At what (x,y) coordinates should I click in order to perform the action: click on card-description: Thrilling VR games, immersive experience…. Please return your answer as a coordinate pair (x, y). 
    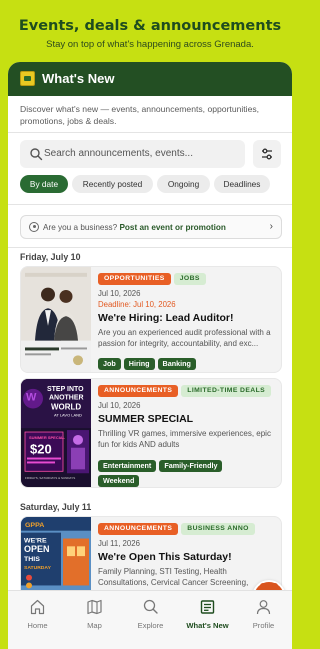
    Looking at the image, I should click on (184, 439).